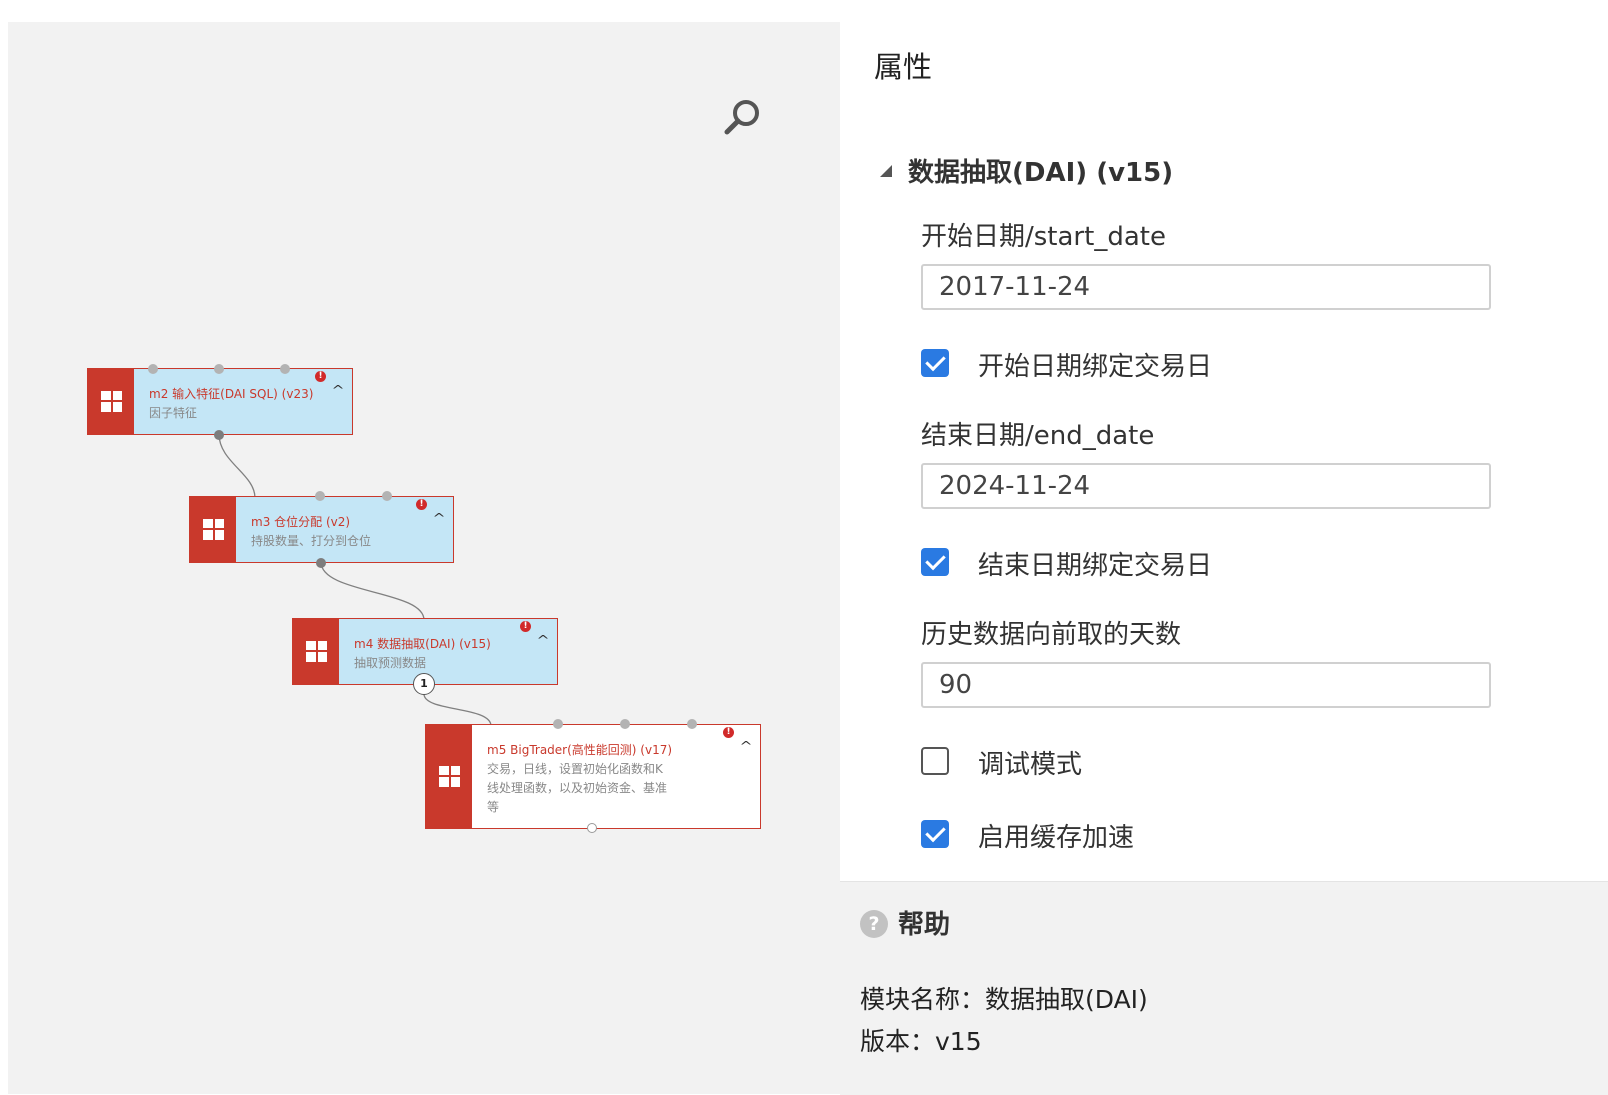  Describe the element at coordinates (580, 750) in the screenshot. I see `node-title: m5 BigTrader(高性能回测) (v17)` at that location.